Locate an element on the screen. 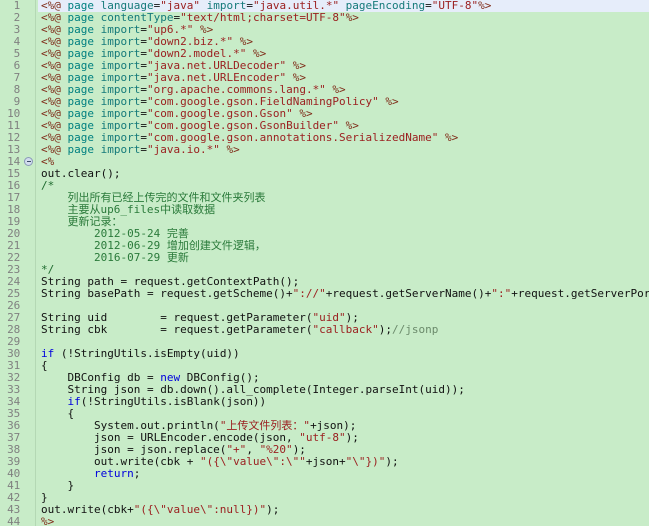 The height and width of the screenshot is (526, 649). code-line: 26 is located at coordinates (324, 306).